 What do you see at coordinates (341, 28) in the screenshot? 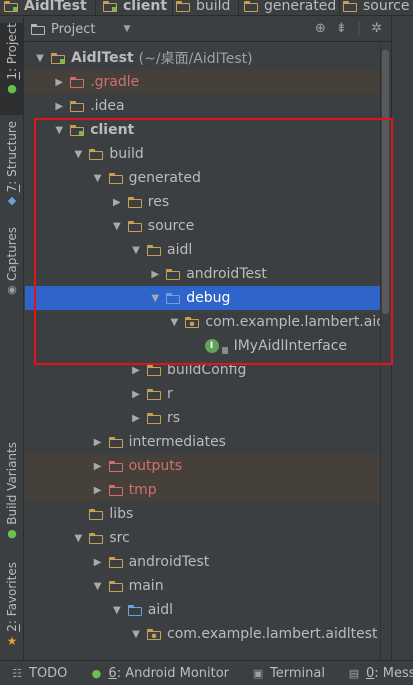
I see `collapse-all-icon: ⇟` at bounding box center [341, 28].